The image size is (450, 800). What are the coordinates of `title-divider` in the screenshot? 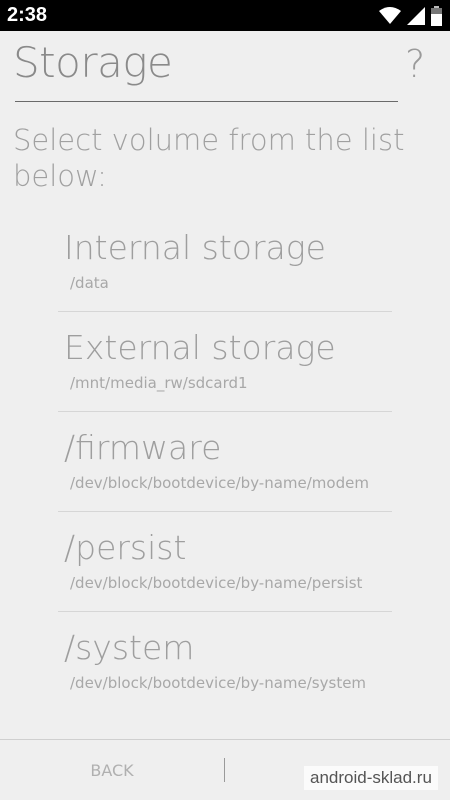 It's located at (206, 101).